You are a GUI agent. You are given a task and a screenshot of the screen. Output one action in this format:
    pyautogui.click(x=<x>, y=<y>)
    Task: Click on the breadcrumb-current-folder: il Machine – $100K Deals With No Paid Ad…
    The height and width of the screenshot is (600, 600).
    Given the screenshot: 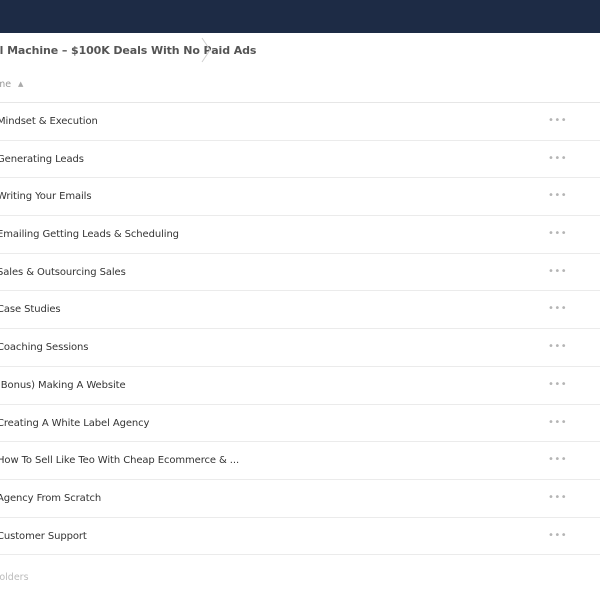 What is the action you would take?
    pyautogui.click(x=128, y=50)
    